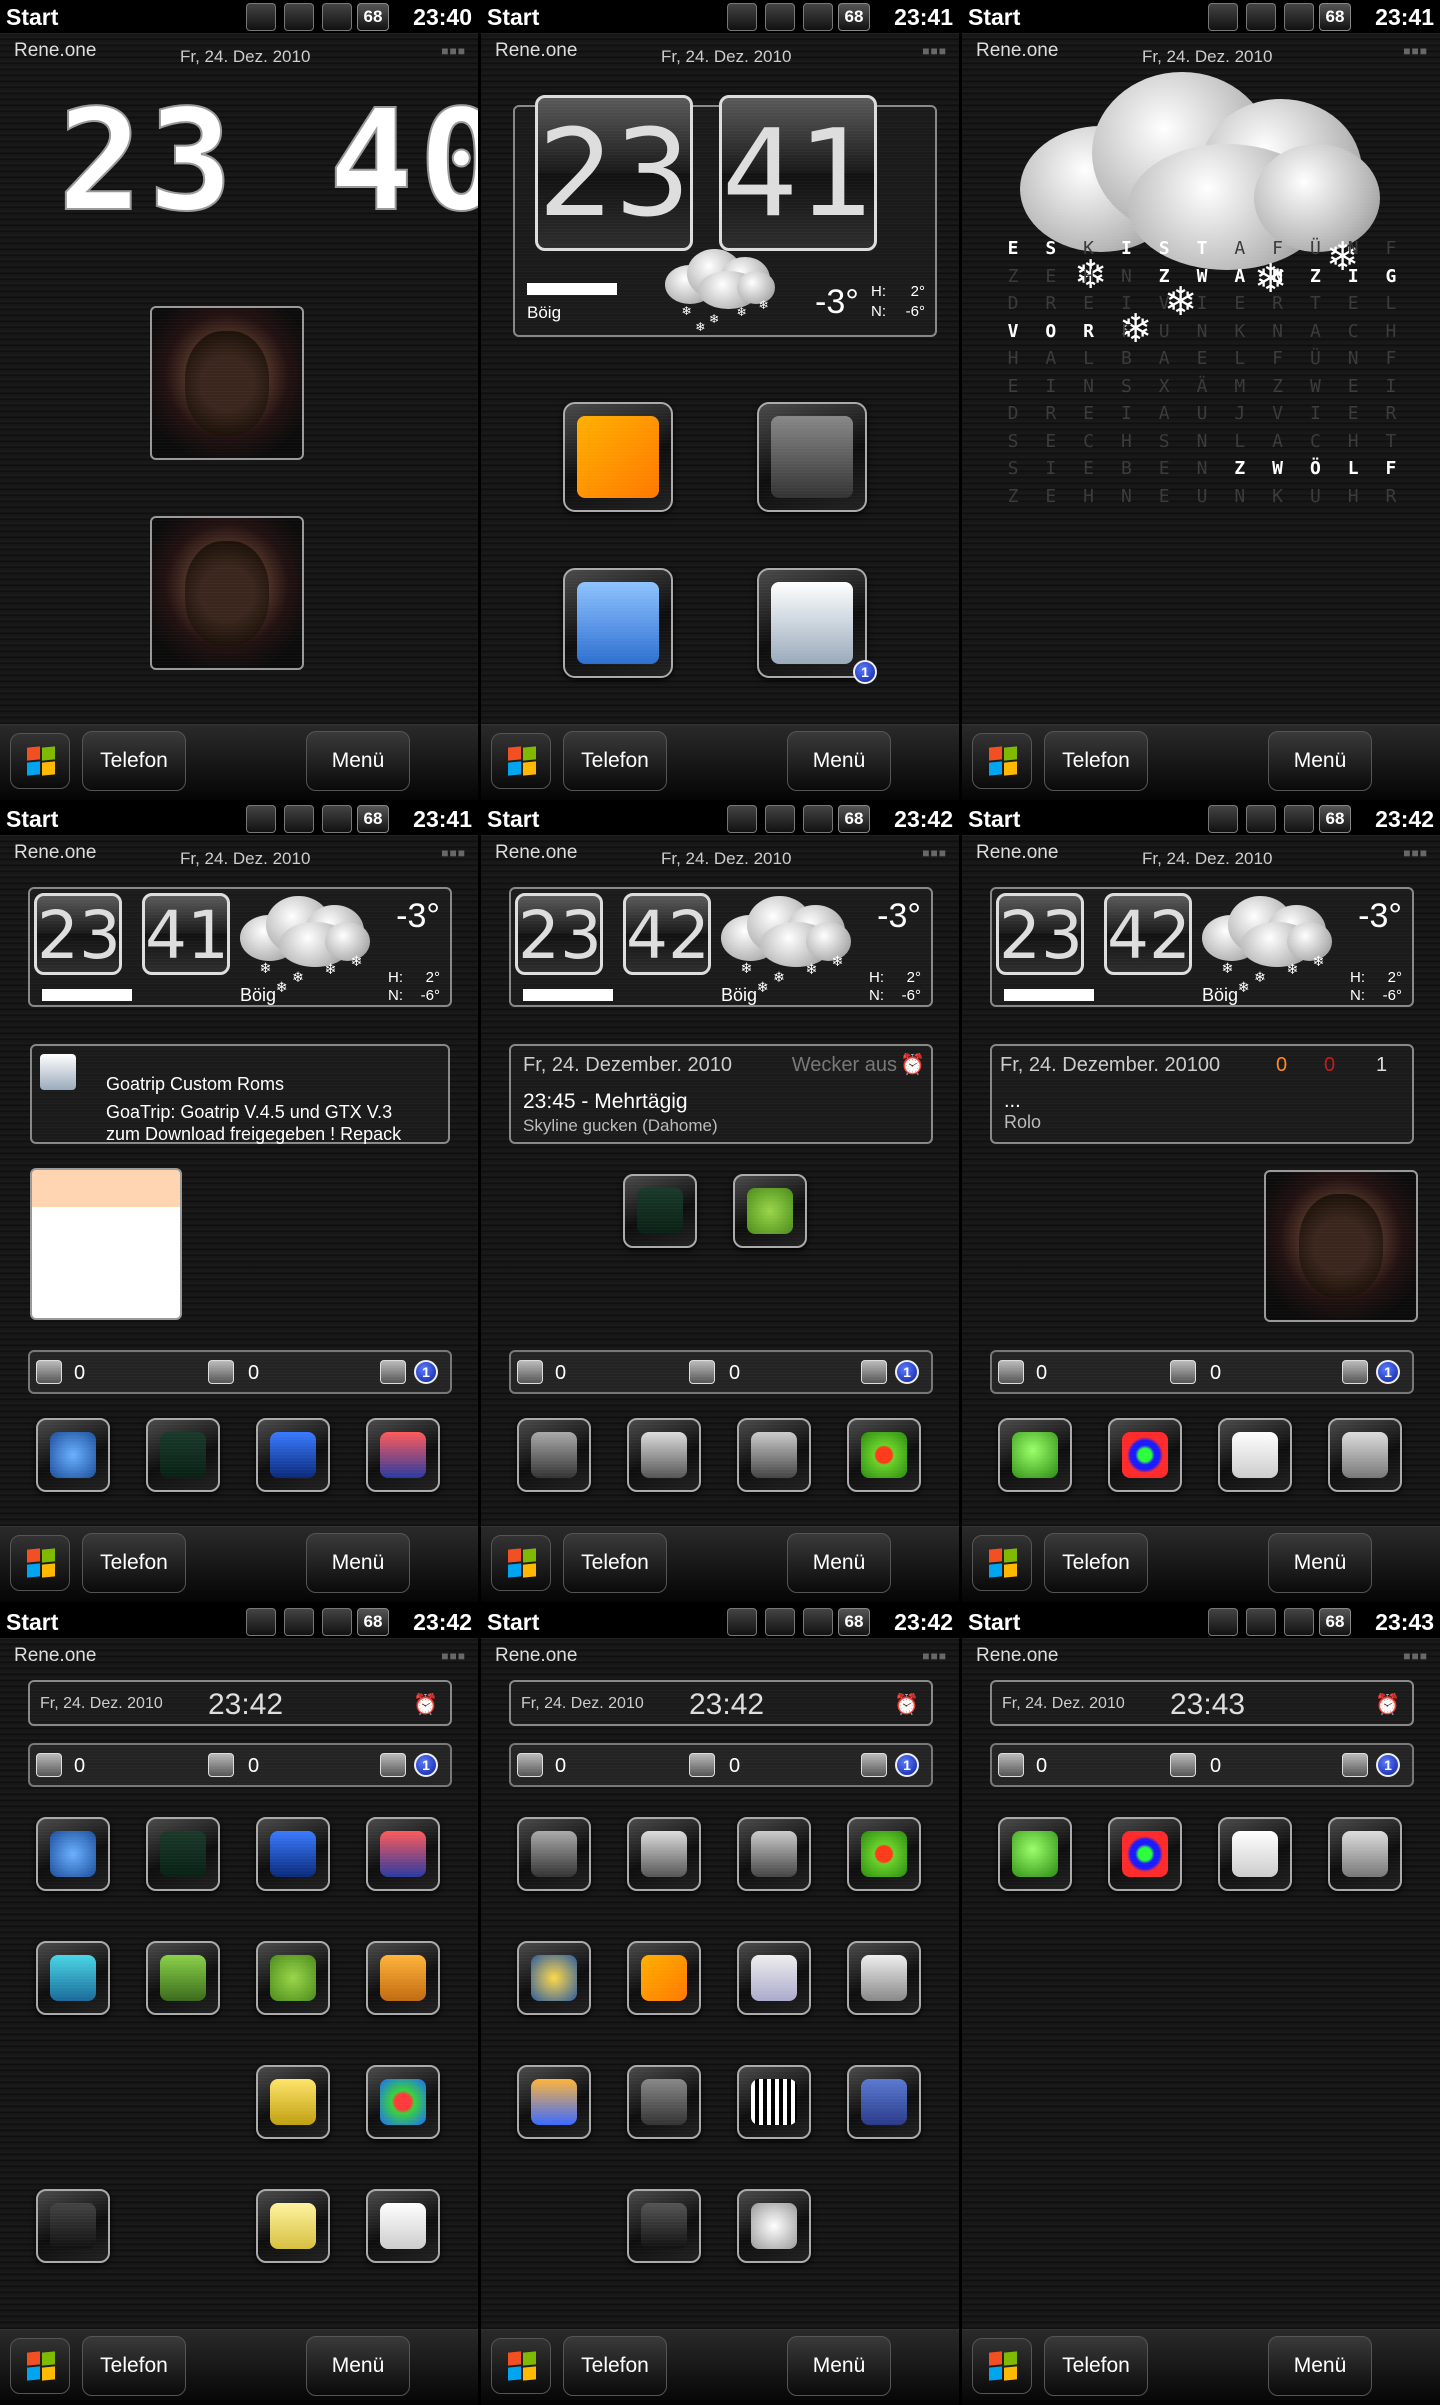  What do you see at coordinates (554, 2102) in the screenshot?
I see `photo-gallery-tile` at bounding box center [554, 2102].